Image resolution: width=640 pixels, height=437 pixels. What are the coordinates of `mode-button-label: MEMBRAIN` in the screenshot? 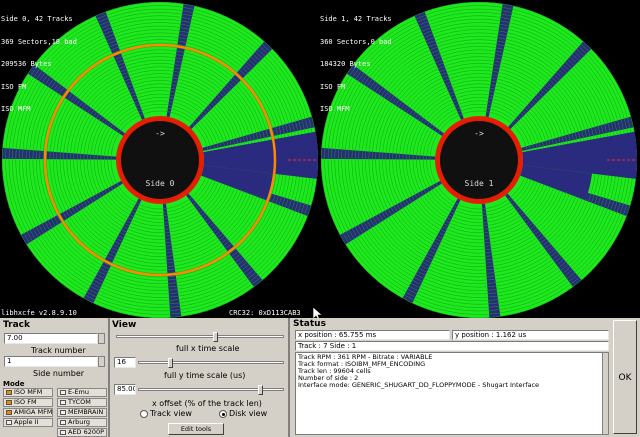 It's located at (86, 412).